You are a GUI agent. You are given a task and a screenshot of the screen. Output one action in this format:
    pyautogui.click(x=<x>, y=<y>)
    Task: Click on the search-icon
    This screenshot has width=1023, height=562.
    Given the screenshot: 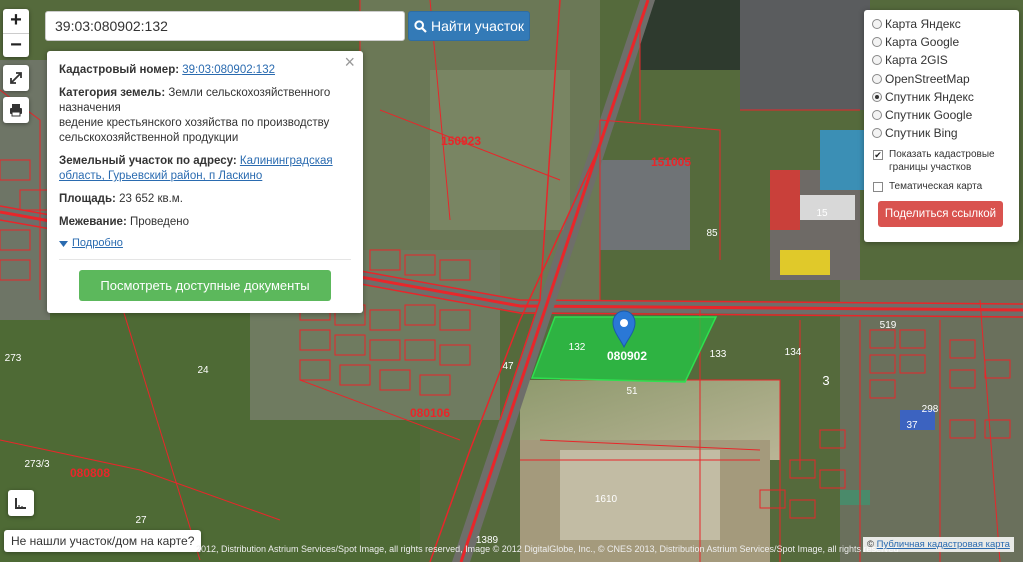 What is the action you would take?
    pyautogui.click(x=420, y=26)
    